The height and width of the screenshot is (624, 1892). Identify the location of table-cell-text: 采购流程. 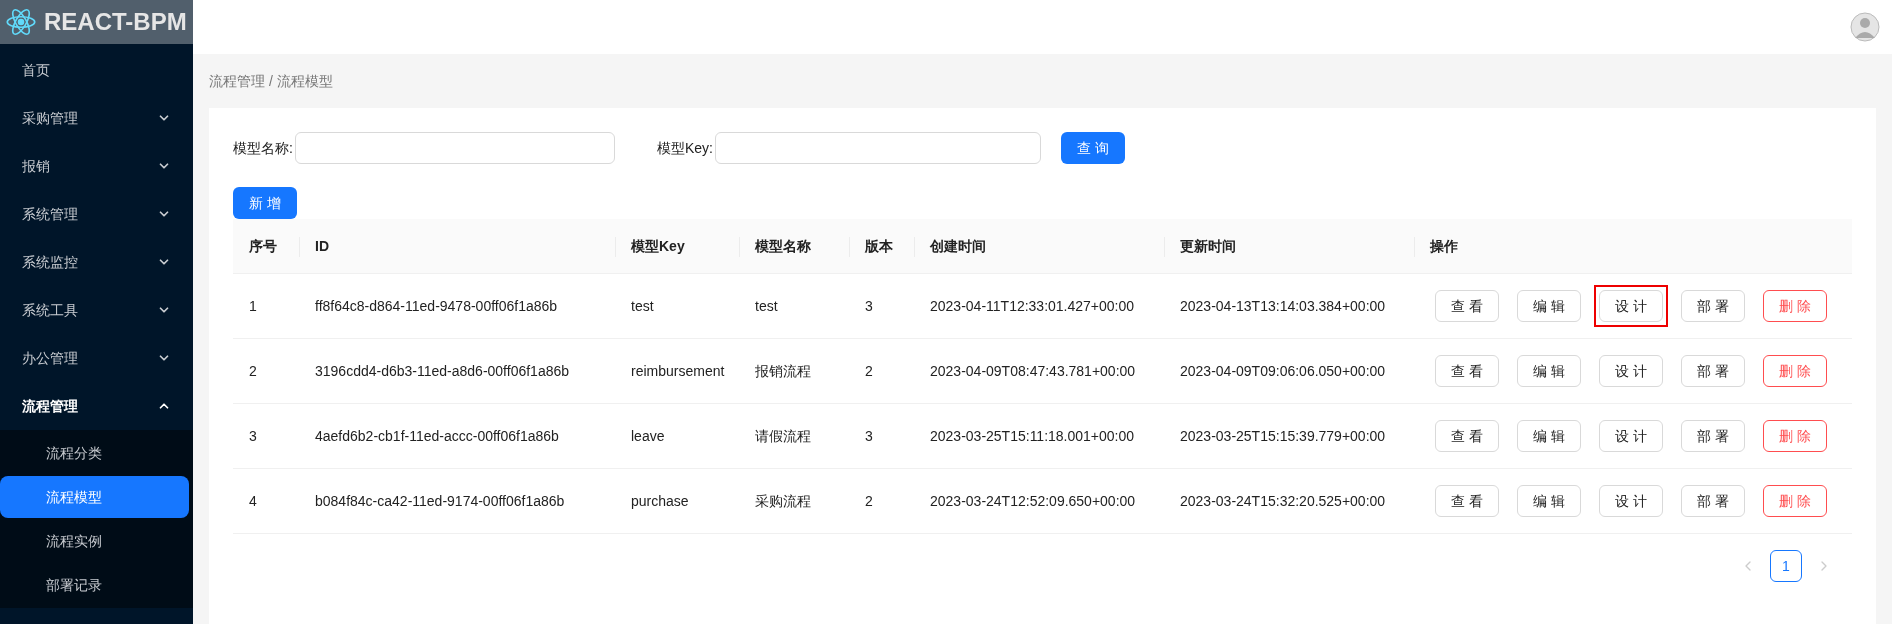
(782, 501).